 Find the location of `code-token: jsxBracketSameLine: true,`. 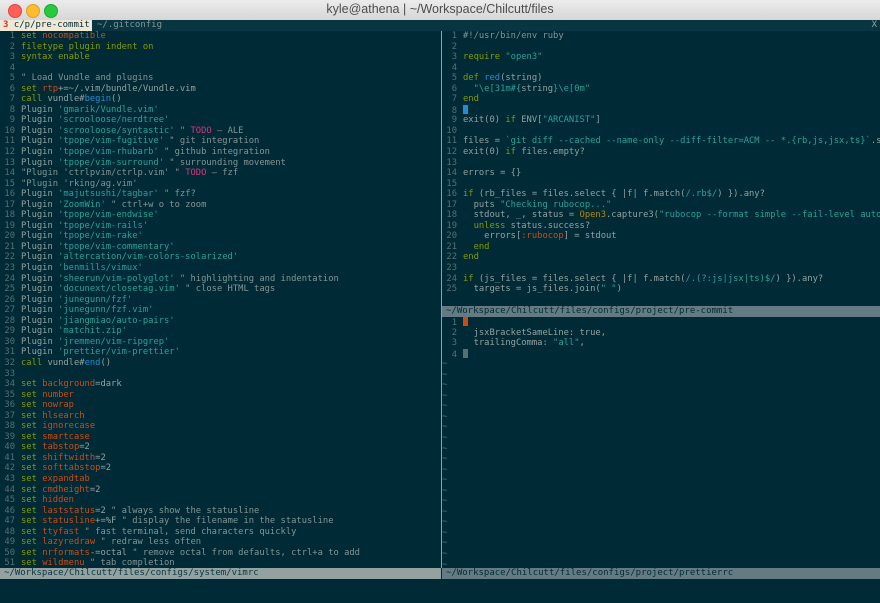

code-token: jsxBracketSameLine: true, is located at coordinates (534, 332).